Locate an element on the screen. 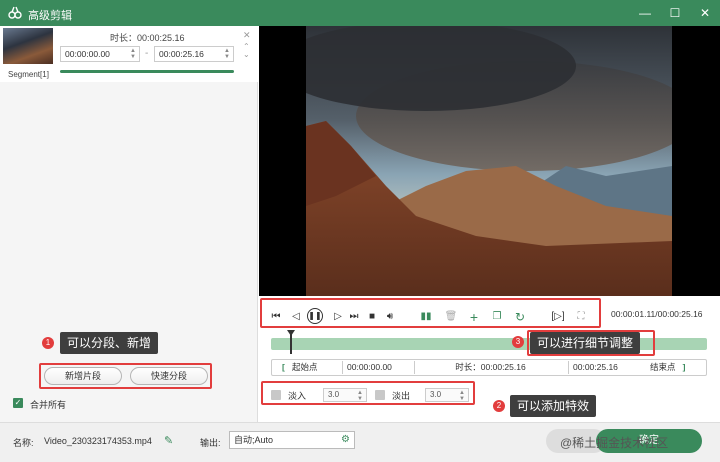  remove-segment-icon: ✕ is located at coordinates (247, 35).